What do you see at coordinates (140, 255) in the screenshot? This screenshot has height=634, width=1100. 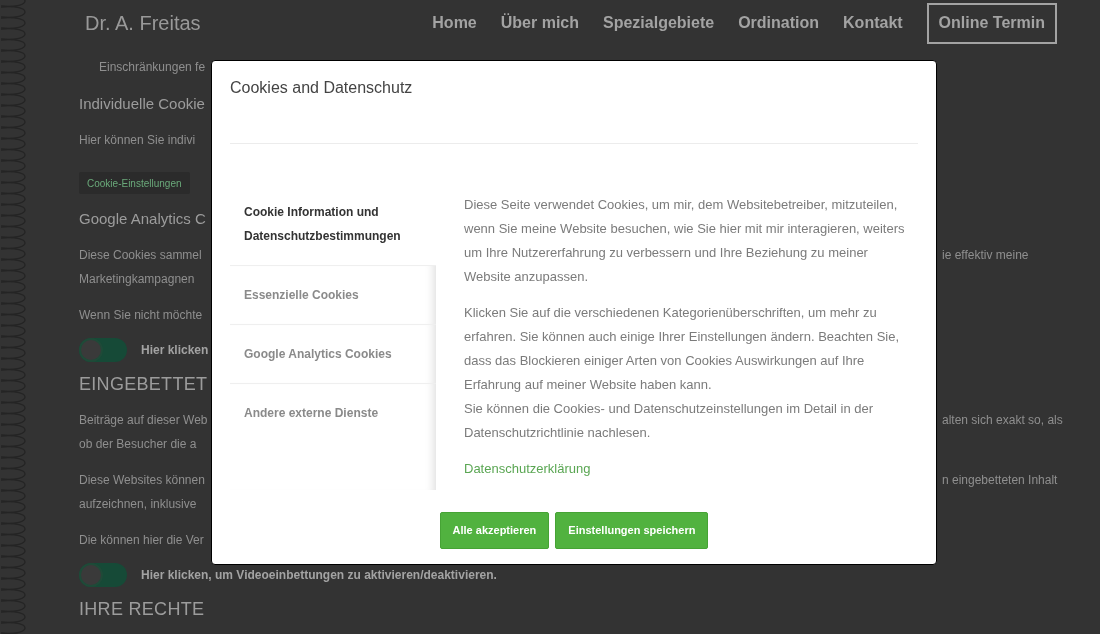 I see `paragraph-text: Diese Cookies sammel` at bounding box center [140, 255].